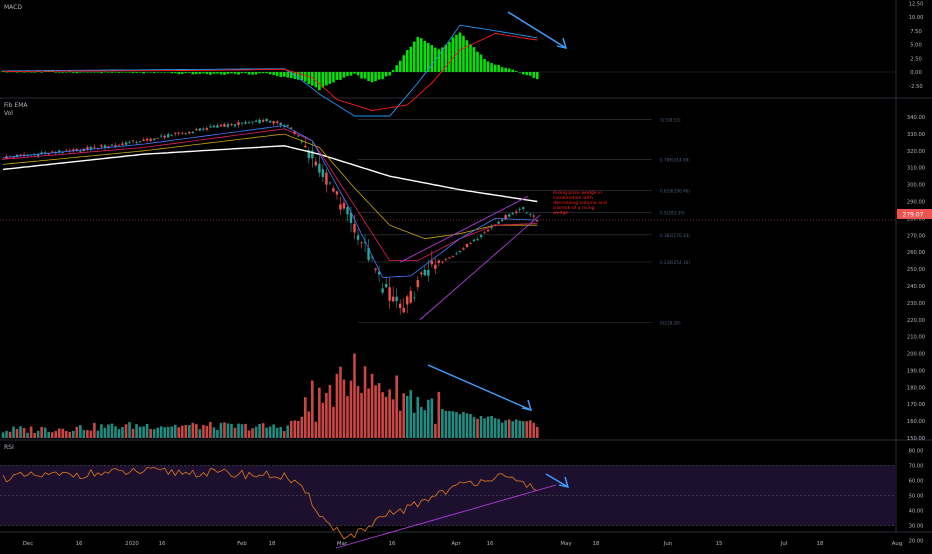  Describe the element at coordinates (915, 87) in the screenshot. I see `macd-axis-tick: -2.50` at that location.